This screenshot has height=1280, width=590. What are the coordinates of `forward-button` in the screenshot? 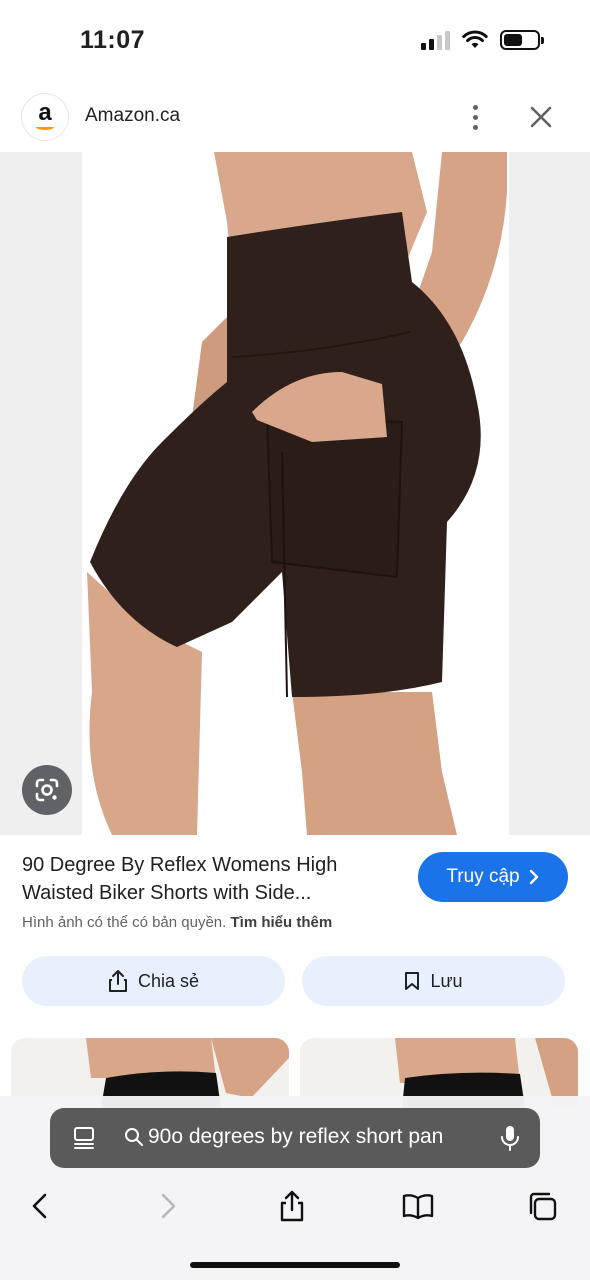 It's located at (168, 1206).